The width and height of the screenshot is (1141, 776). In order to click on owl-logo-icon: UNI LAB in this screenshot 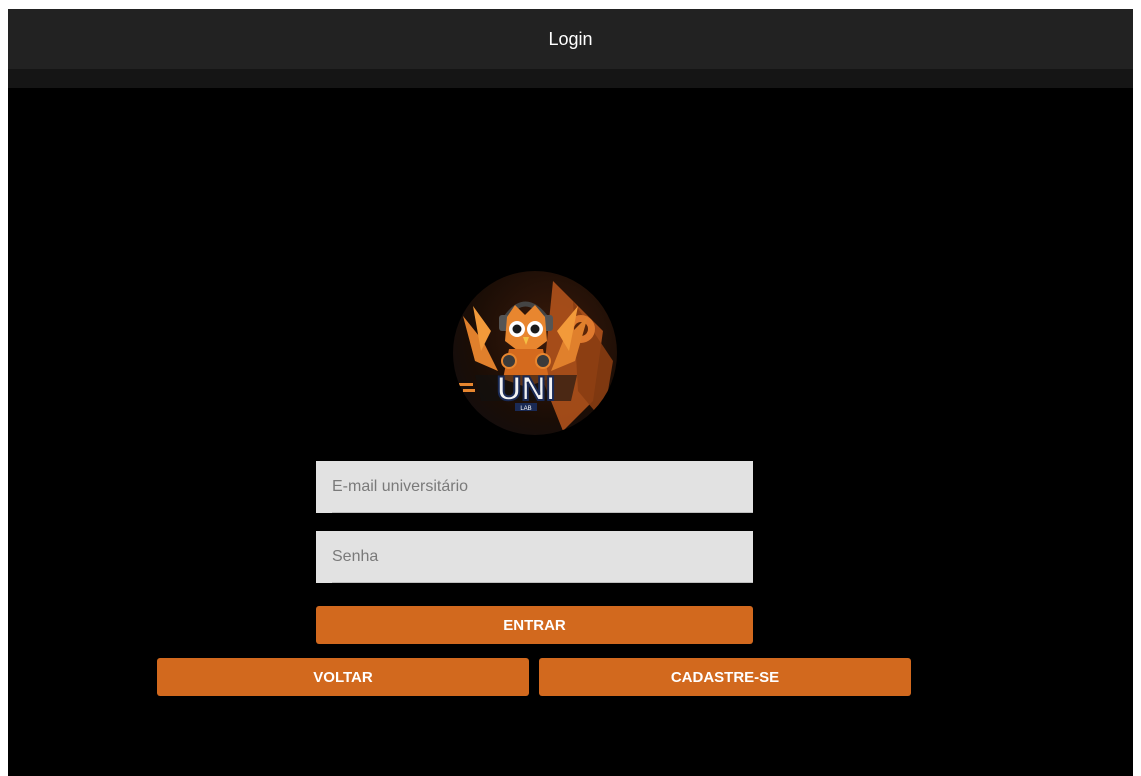, I will do `click(536, 356)`.